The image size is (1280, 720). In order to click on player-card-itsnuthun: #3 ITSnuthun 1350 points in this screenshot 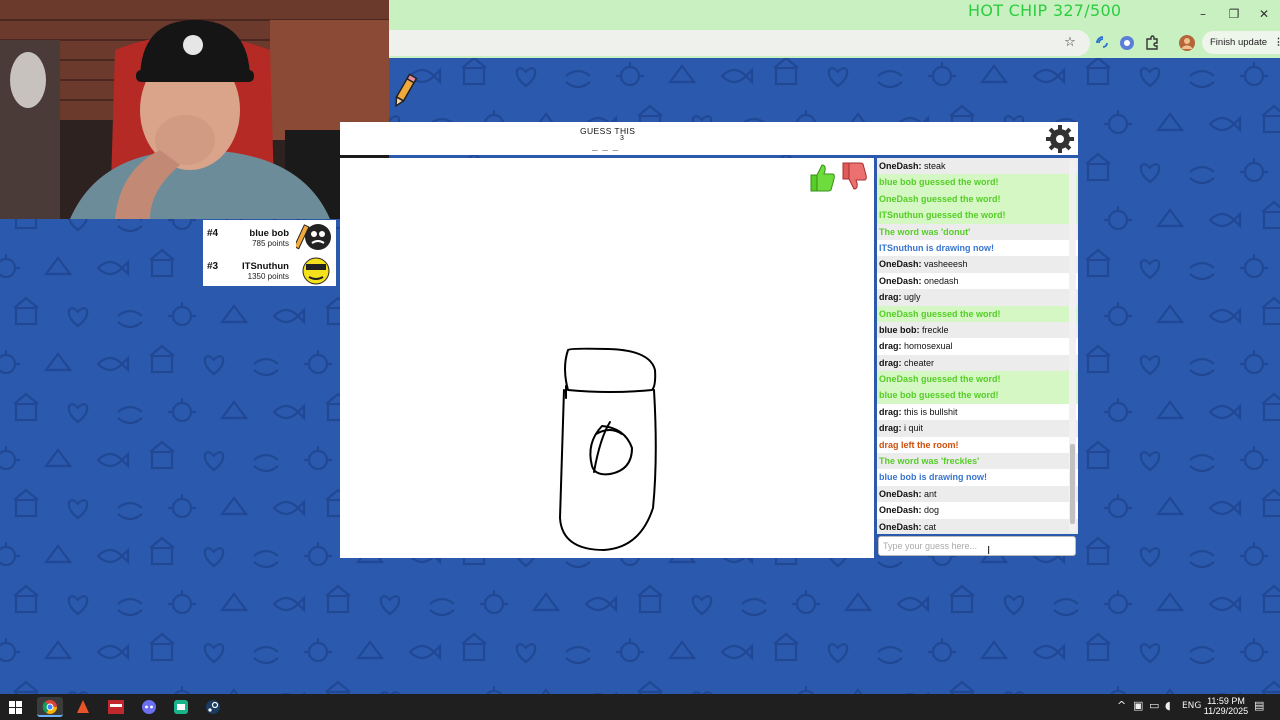, I will do `click(269, 269)`.